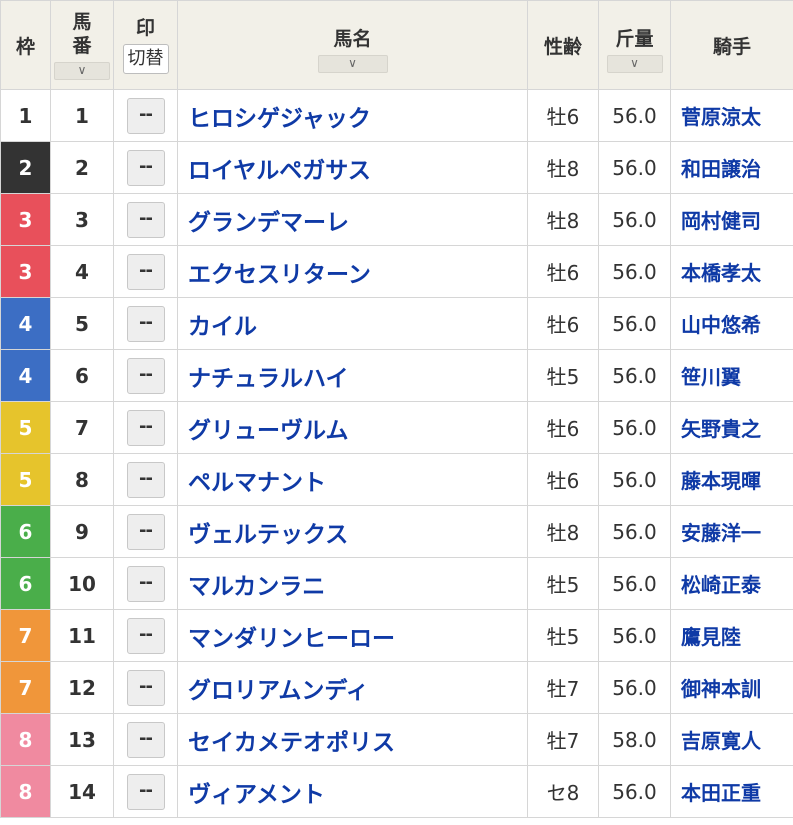 The image size is (793, 825). What do you see at coordinates (291, 639) in the screenshot?
I see `horse-name-link: マンダリンヒーロー` at bounding box center [291, 639].